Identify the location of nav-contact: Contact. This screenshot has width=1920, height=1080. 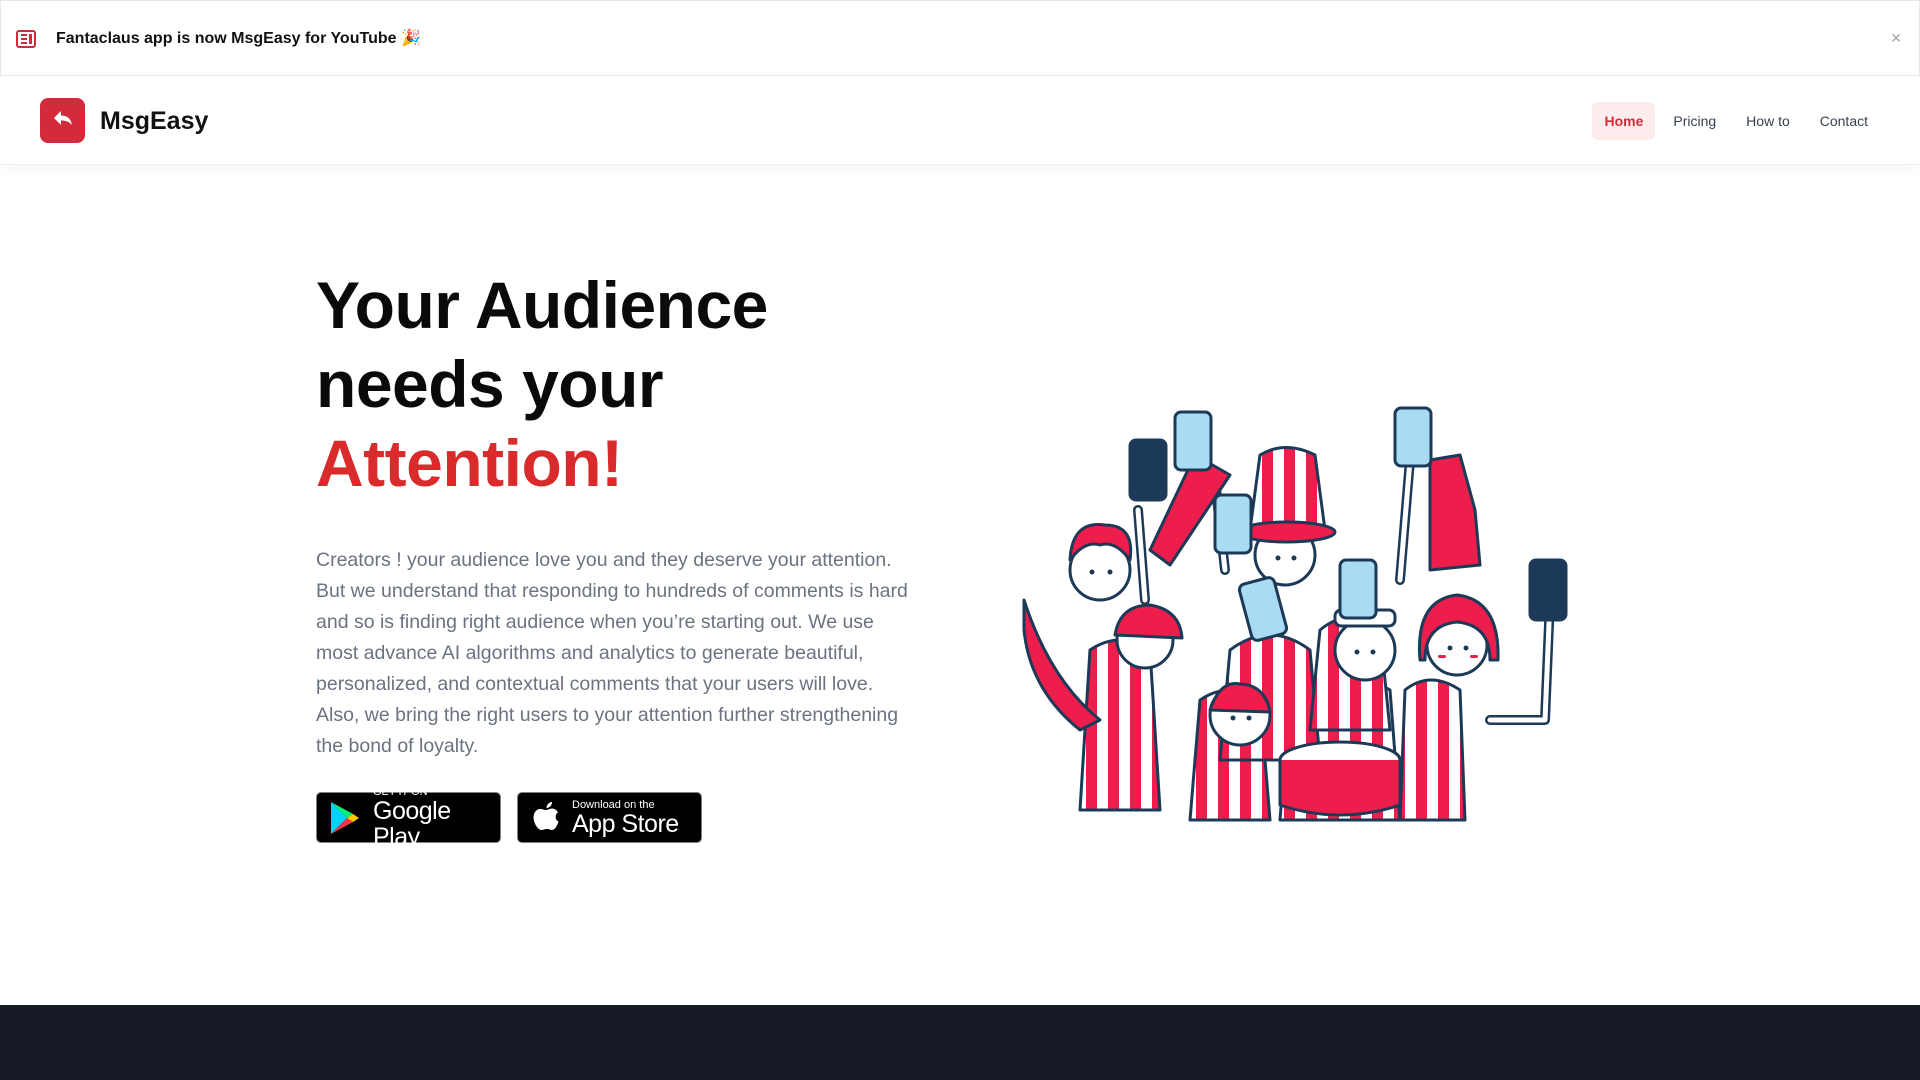
(1844, 121).